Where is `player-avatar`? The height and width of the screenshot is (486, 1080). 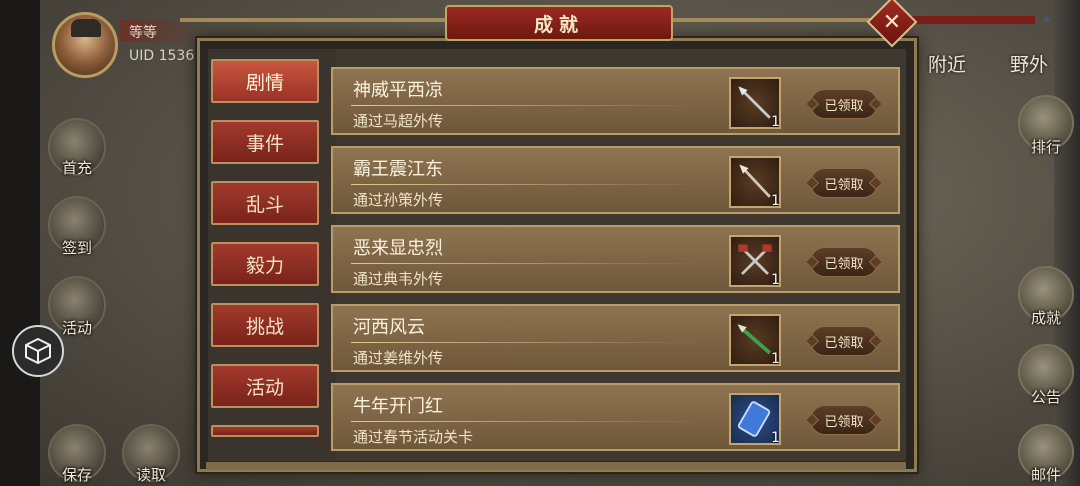
player-avatar is located at coordinates (85, 45).